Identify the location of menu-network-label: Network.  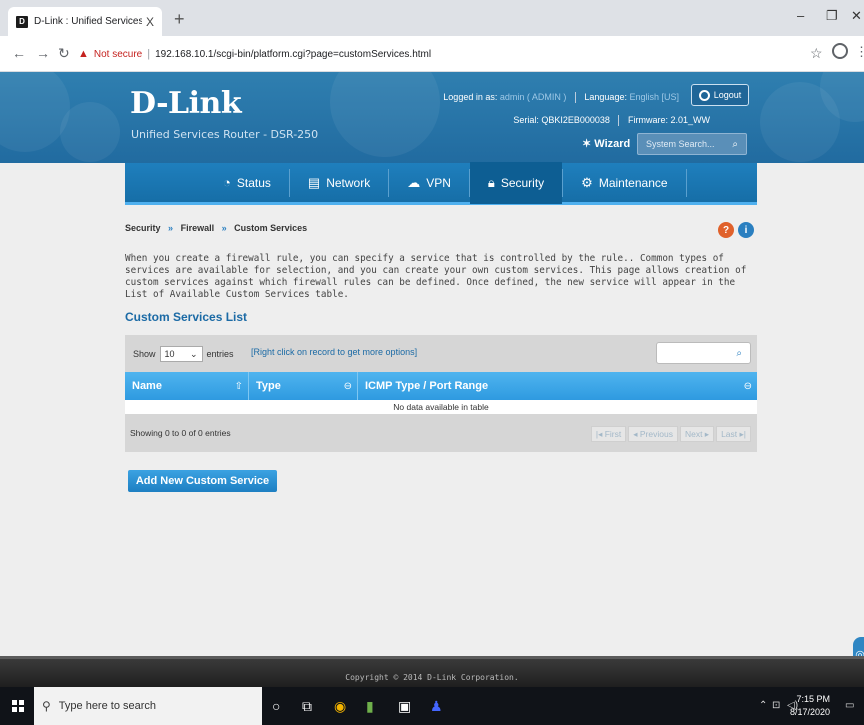
(348, 182).